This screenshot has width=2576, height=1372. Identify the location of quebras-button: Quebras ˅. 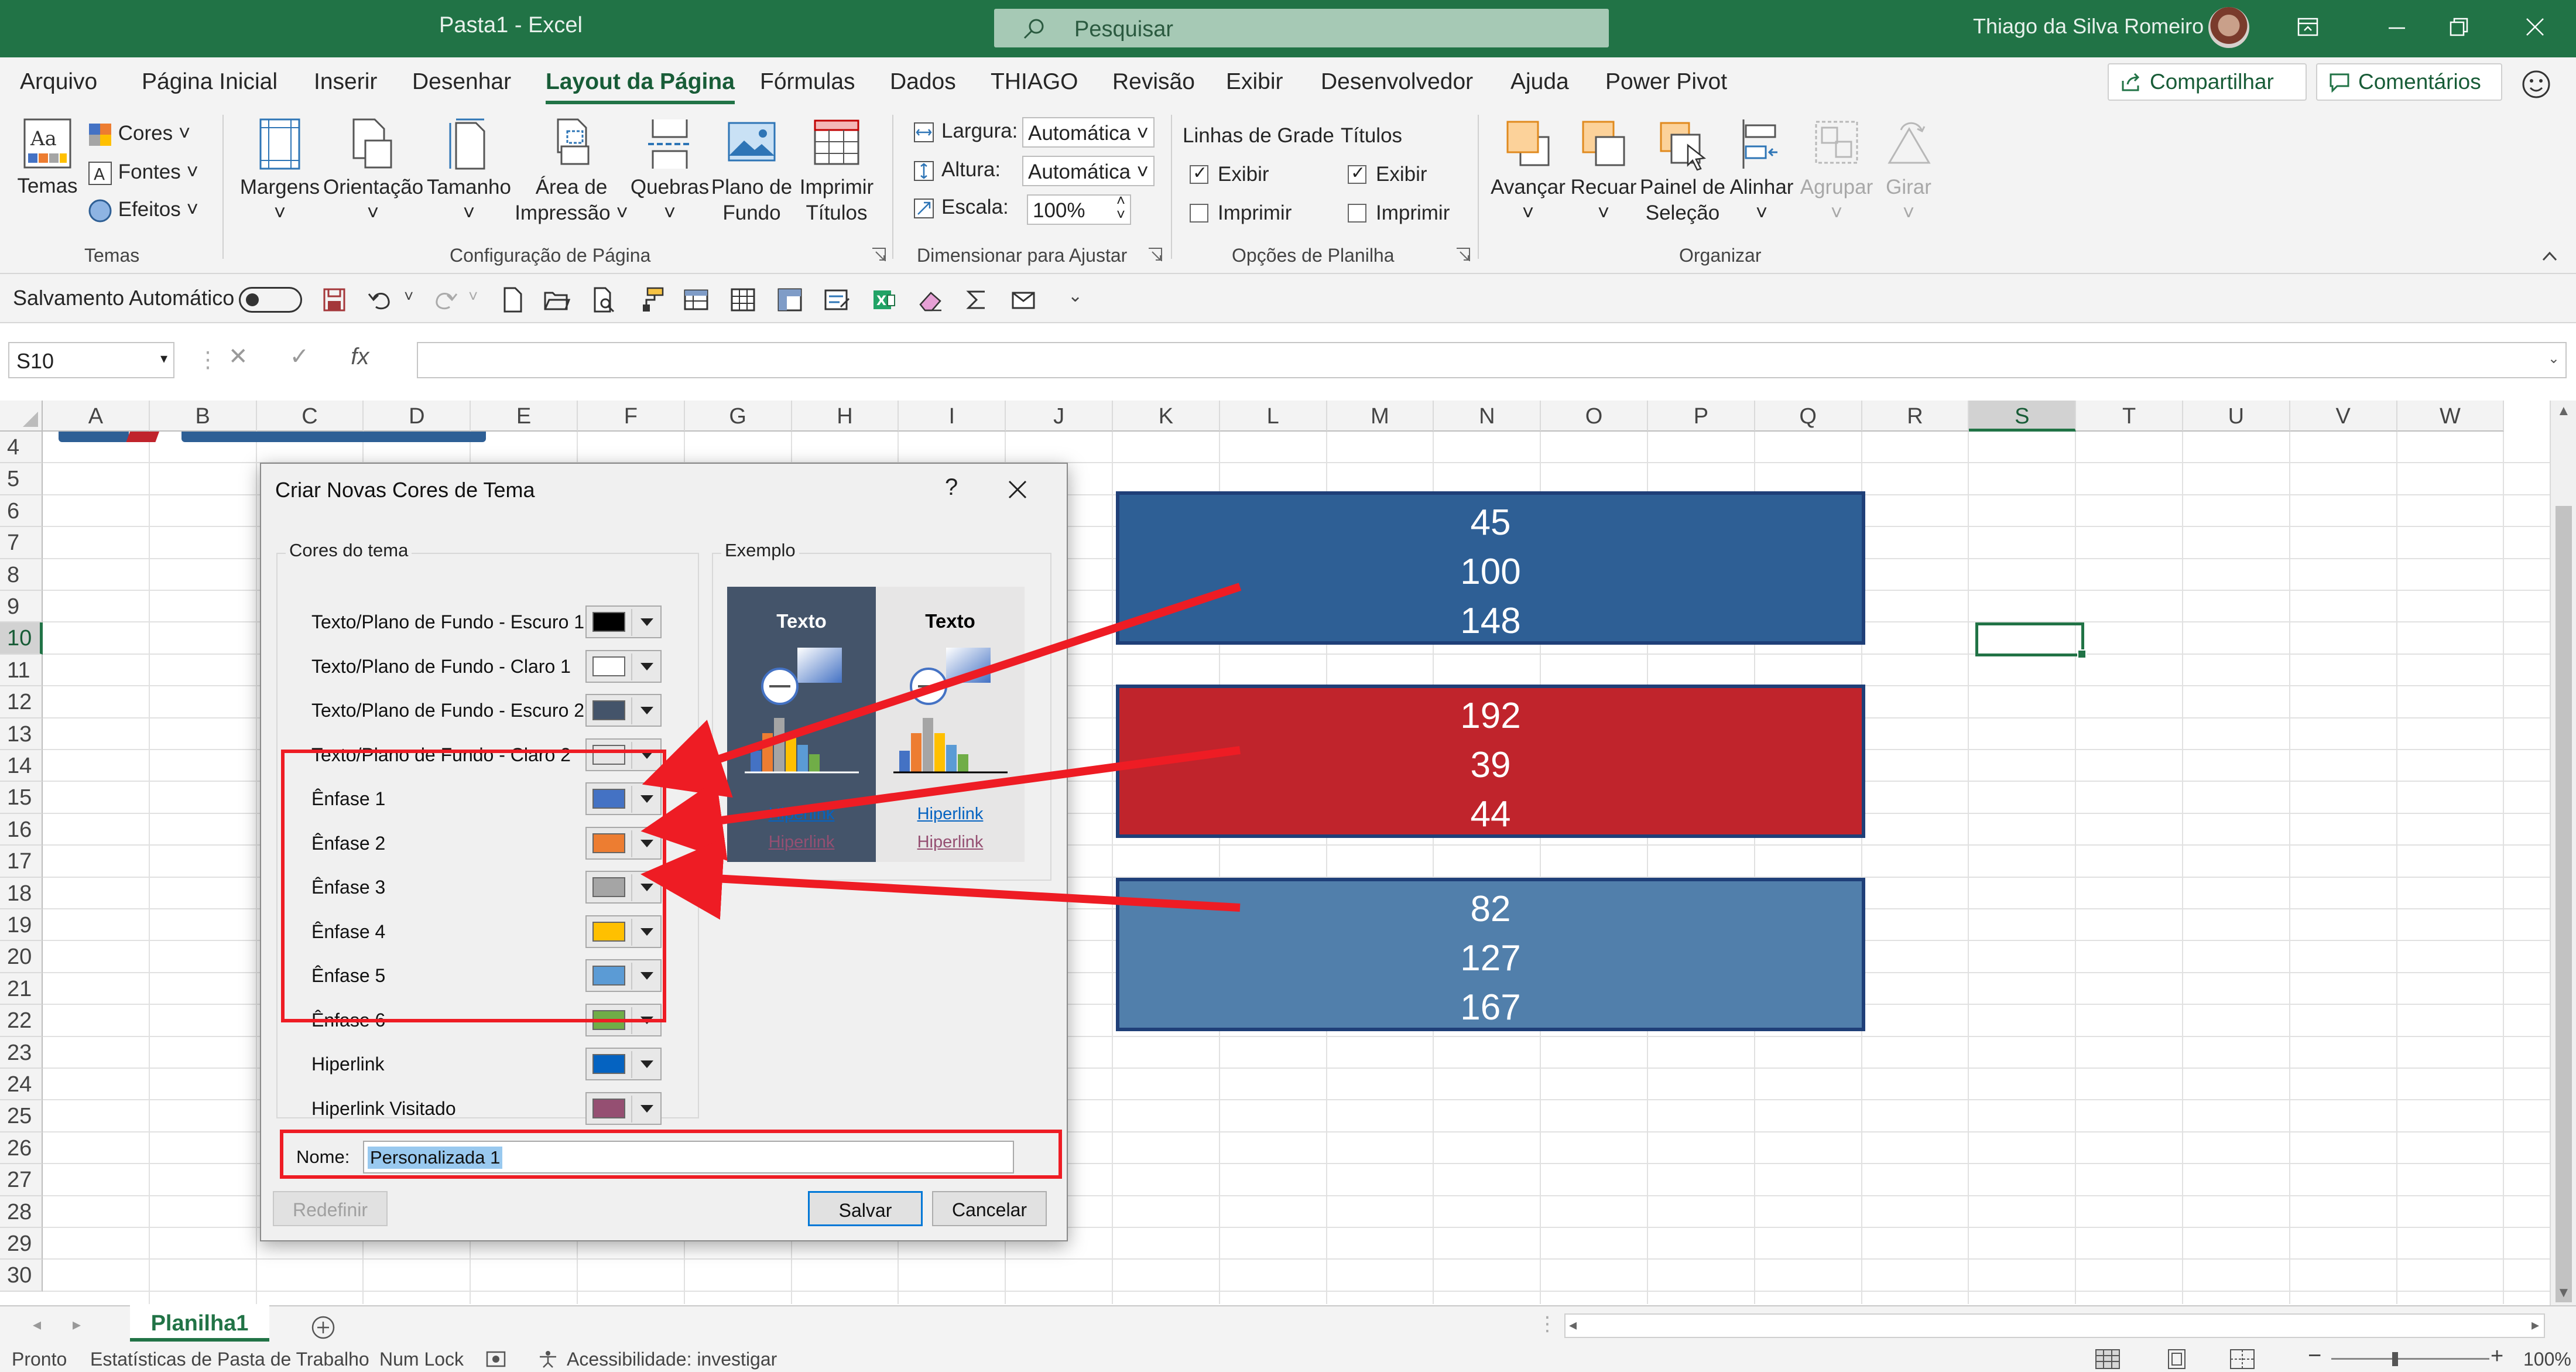
(670, 171).